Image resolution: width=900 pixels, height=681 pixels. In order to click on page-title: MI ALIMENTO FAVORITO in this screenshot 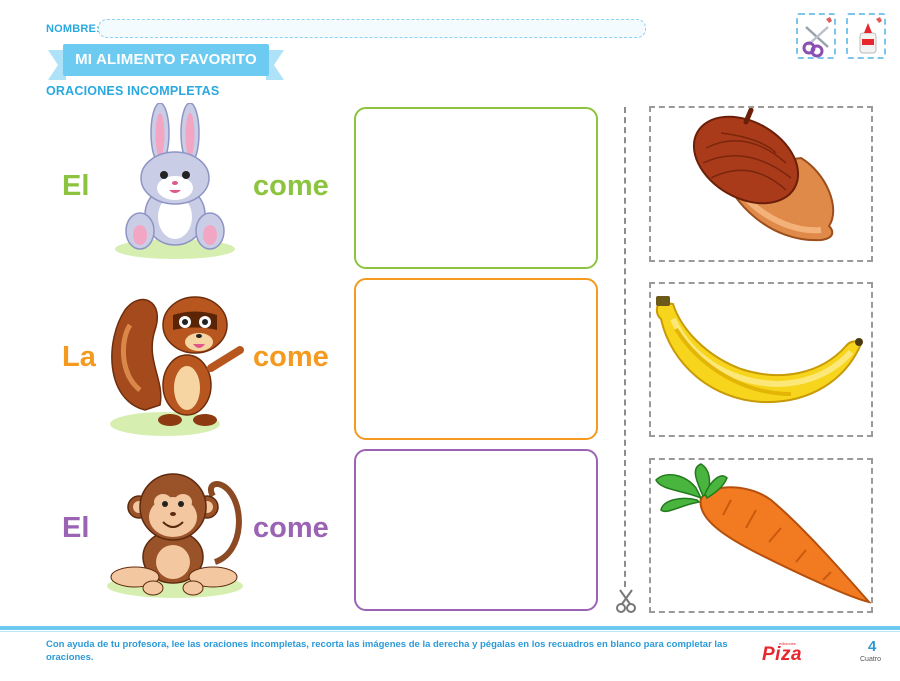, I will do `click(166, 60)`.